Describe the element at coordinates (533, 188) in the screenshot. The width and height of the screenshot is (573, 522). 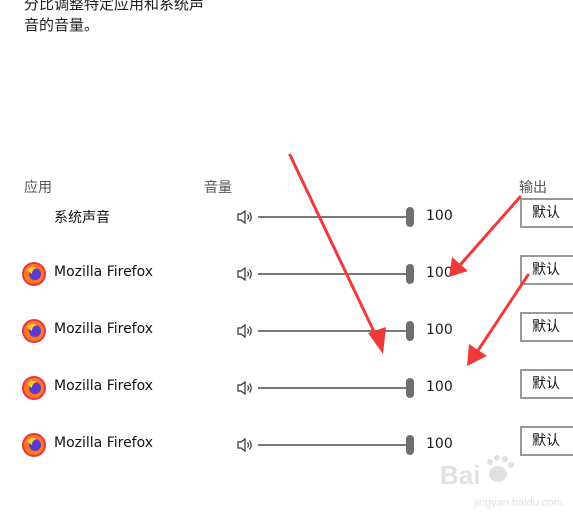
I see `header-output: 输出` at that location.